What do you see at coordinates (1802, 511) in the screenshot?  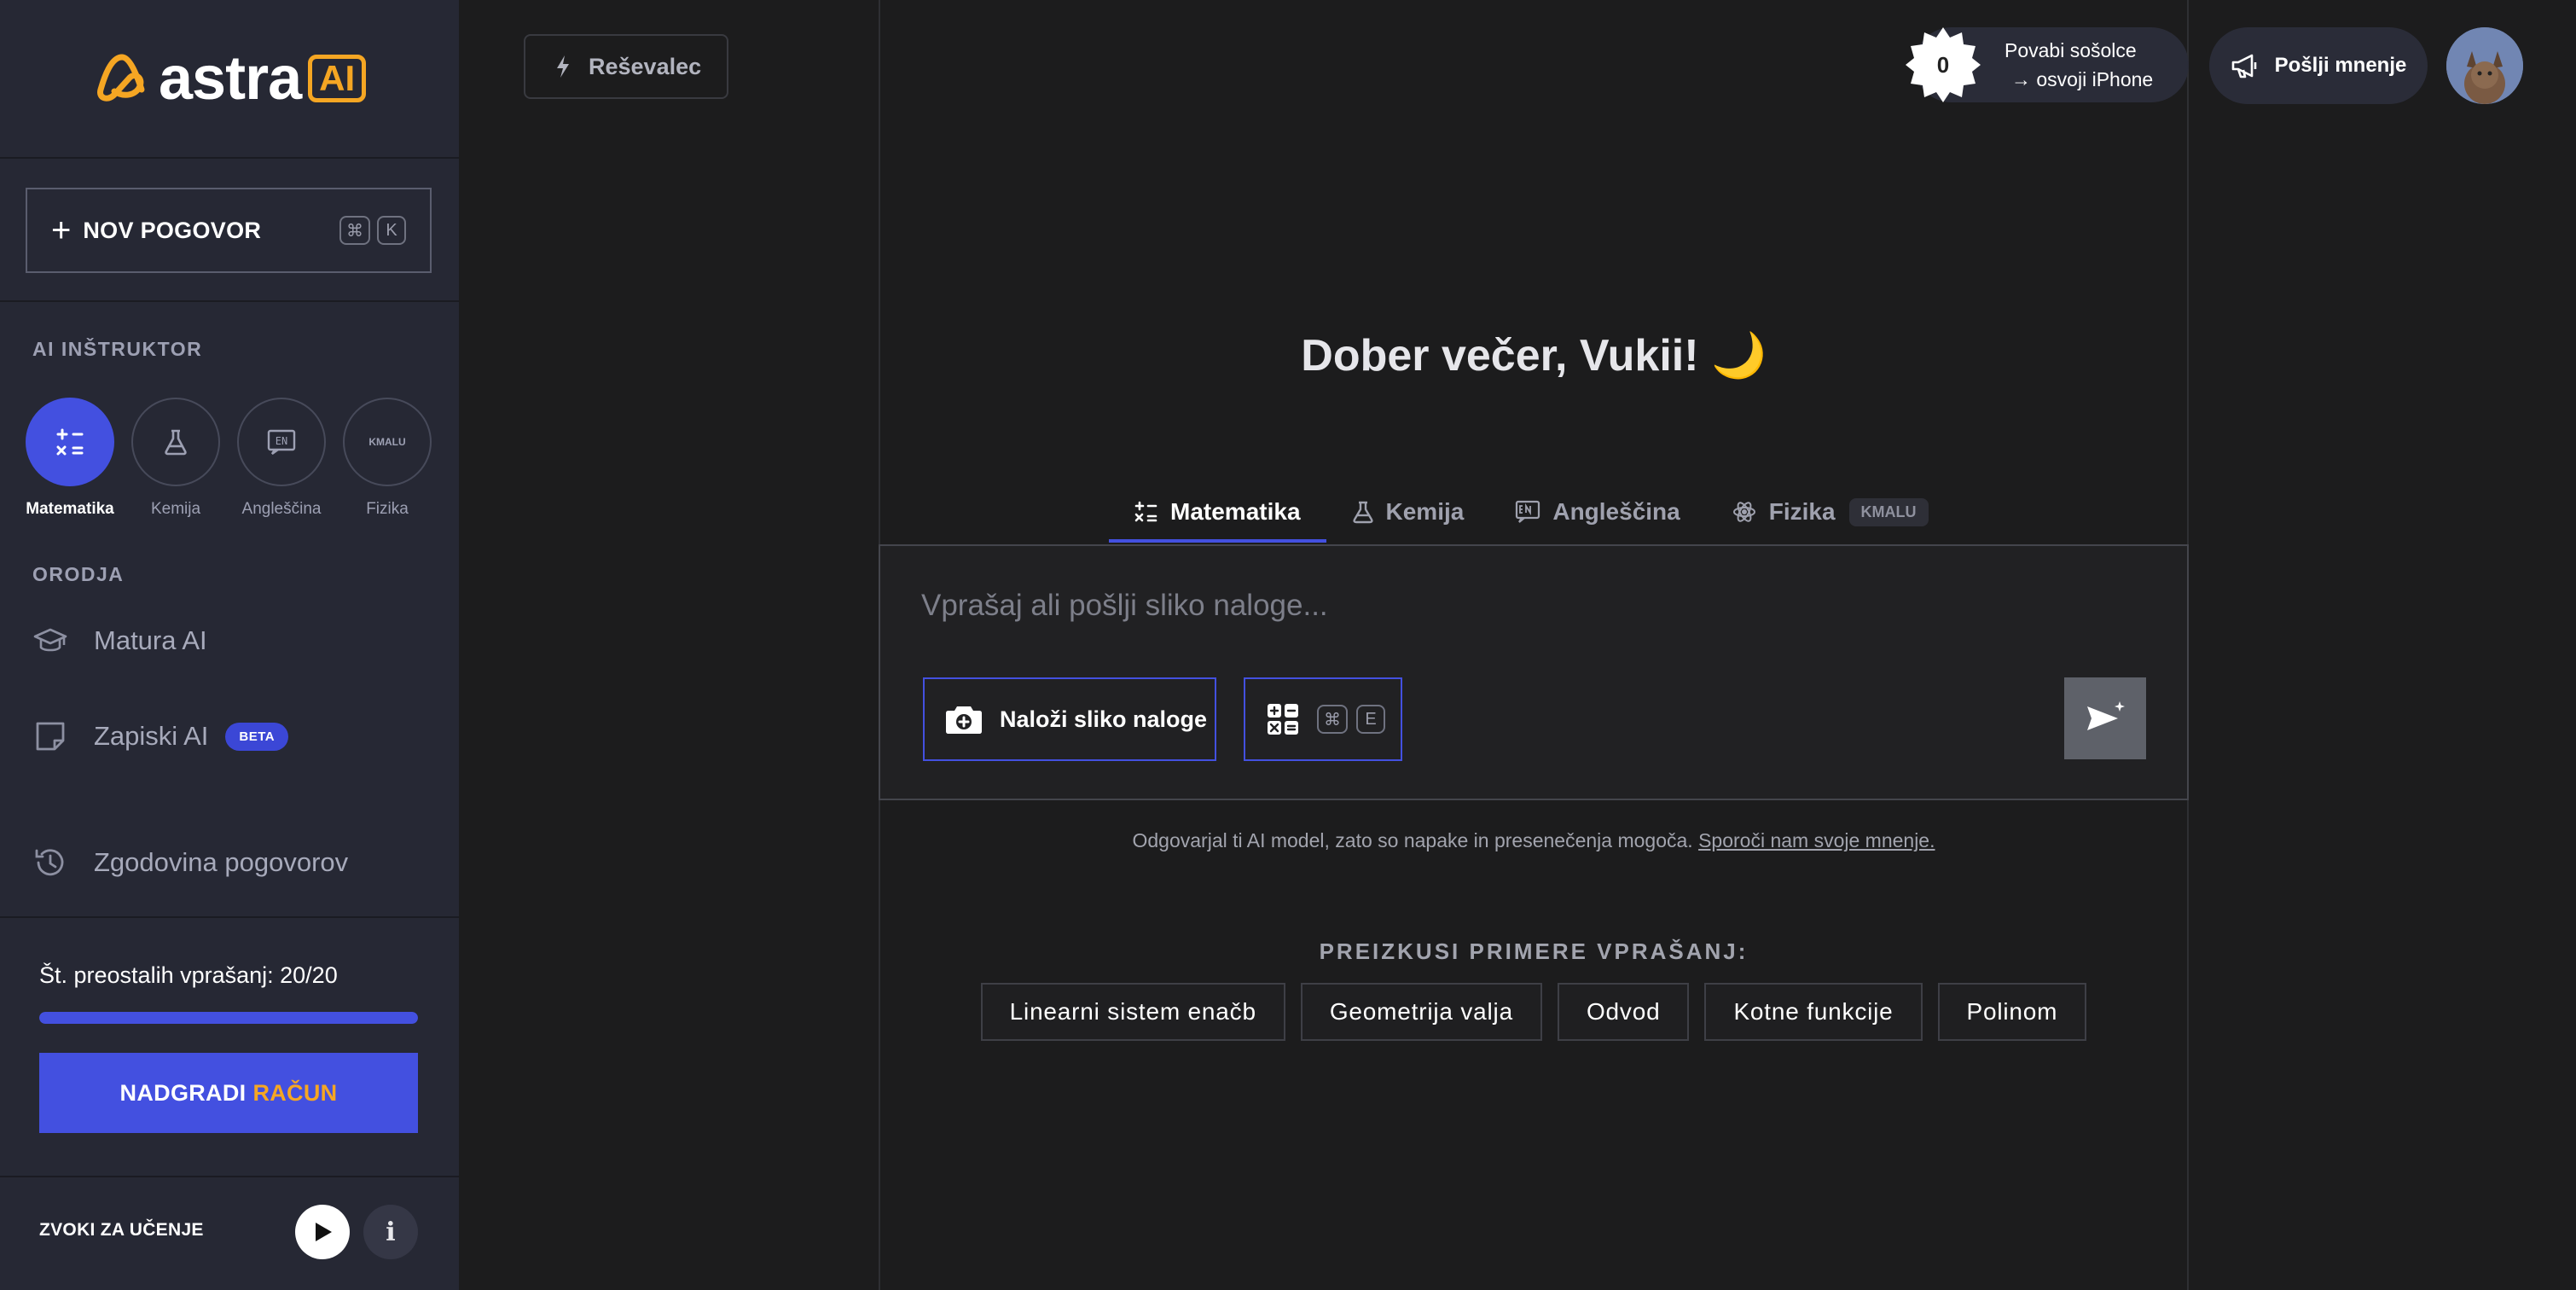 I see `tab-label: Fizika` at bounding box center [1802, 511].